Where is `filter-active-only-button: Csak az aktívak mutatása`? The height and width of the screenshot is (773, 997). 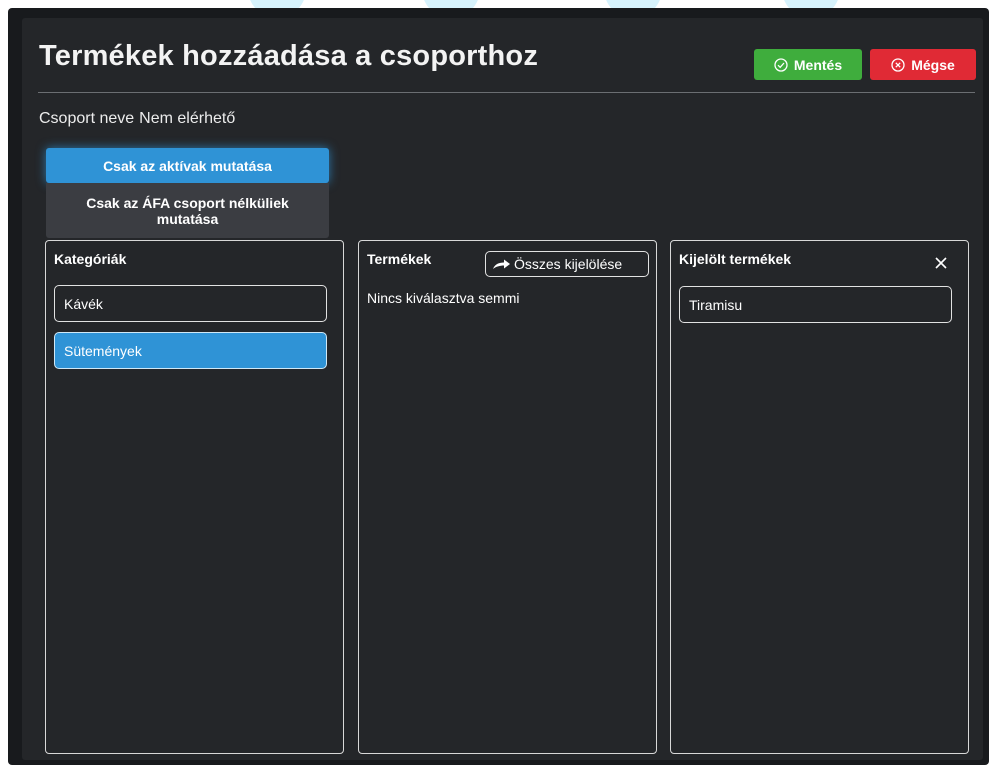 filter-active-only-button: Csak az aktívak mutatása is located at coordinates (187, 165).